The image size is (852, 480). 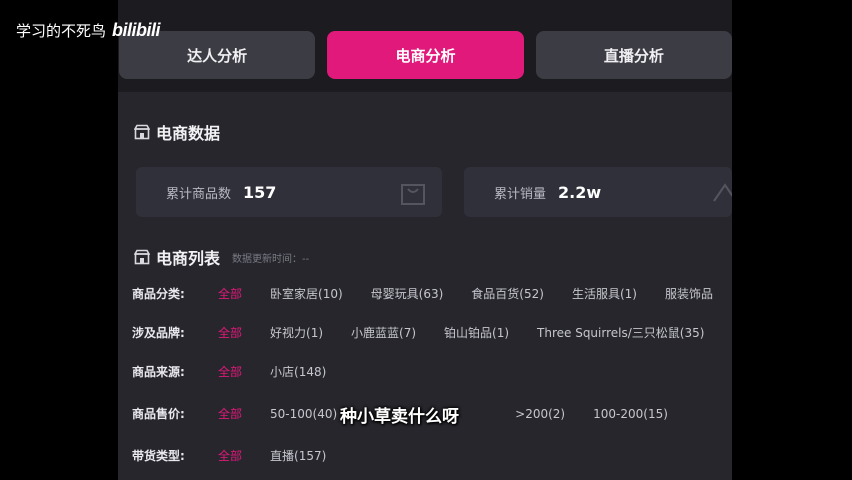 What do you see at coordinates (158, 456) in the screenshot?
I see `filter-label: 带货类型:` at bounding box center [158, 456].